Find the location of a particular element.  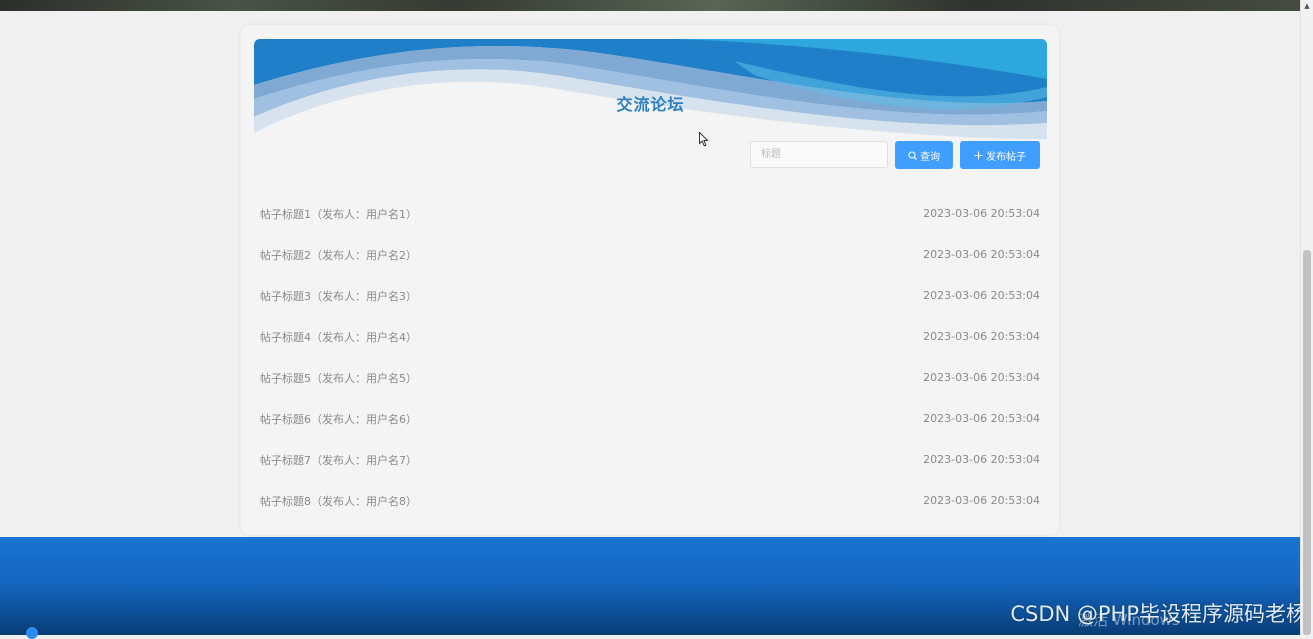

post-title: 帖子标题6（发布人：用户名6） is located at coordinates (338, 419).